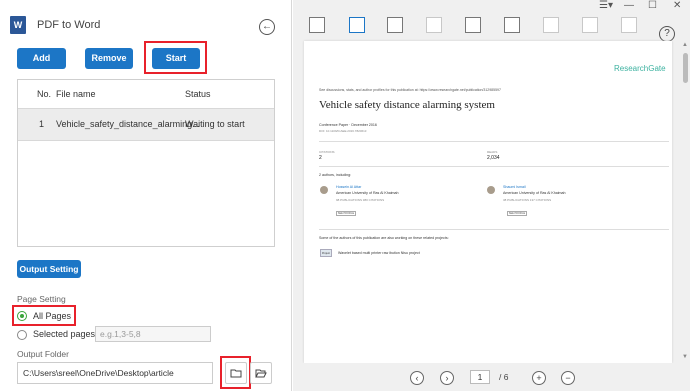 The height and width of the screenshot is (391, 690). Describe the element at coordinates (367, 193) in the screenshot. I see `author1-affiliation: American University of Ras Al Khaimah` at that location.